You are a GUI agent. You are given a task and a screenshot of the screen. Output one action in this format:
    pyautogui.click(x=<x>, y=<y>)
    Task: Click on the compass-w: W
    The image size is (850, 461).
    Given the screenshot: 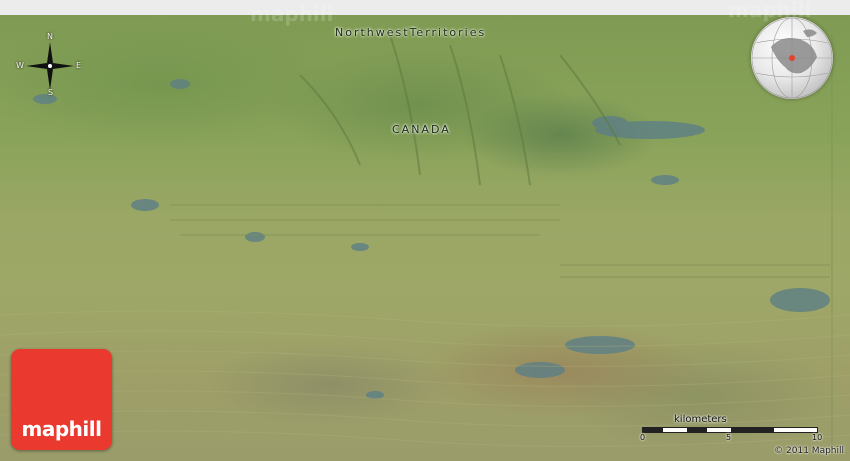 What is the action you would take?
    pyautogui.click(x=20, y=65)
    